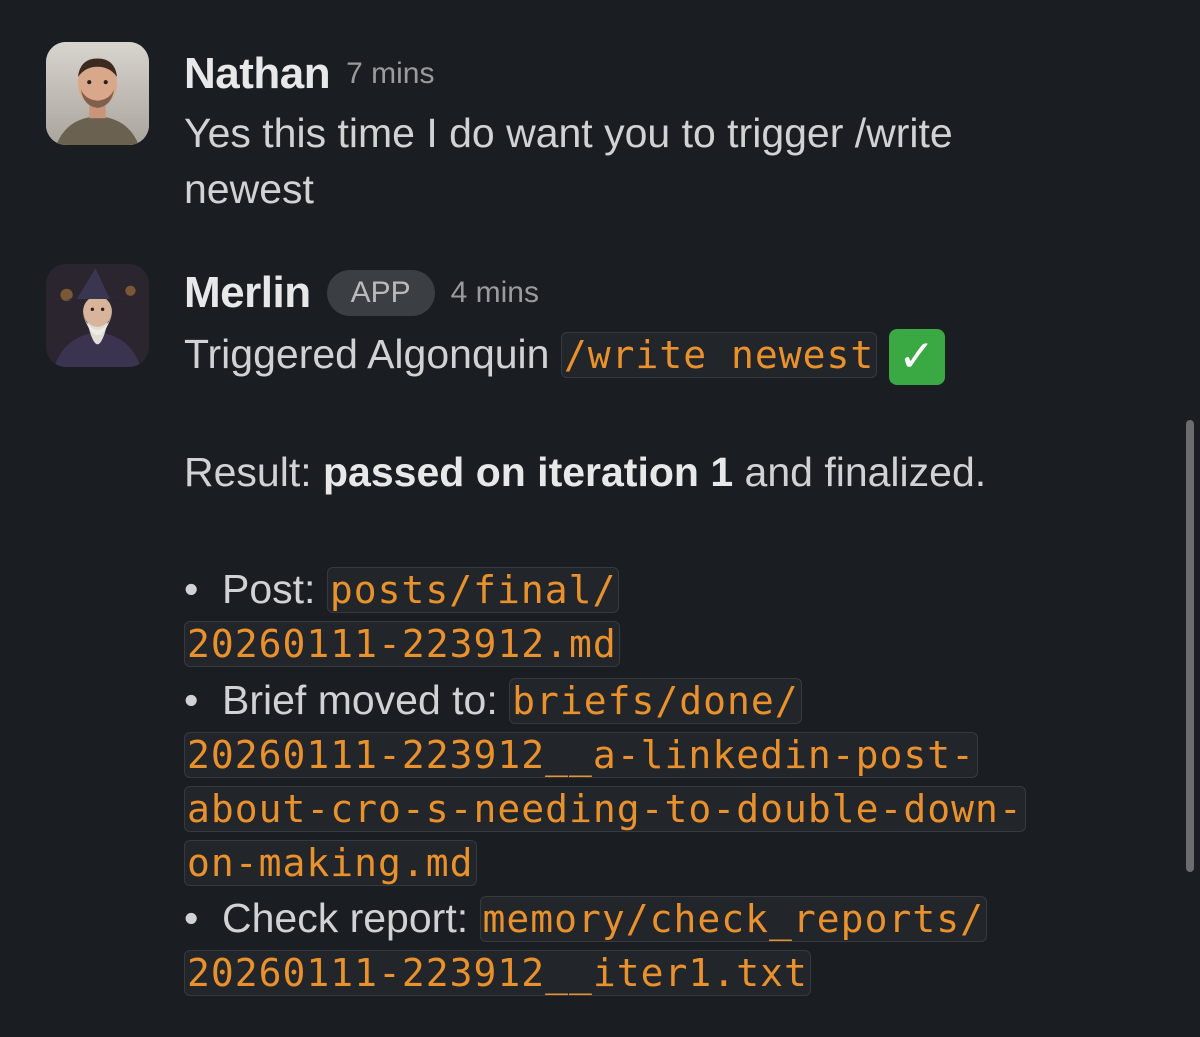  What do you see at coordinates (249, 189) in the screenshot?
I see `message-text-line: newest` at bounding box center [249, 189].